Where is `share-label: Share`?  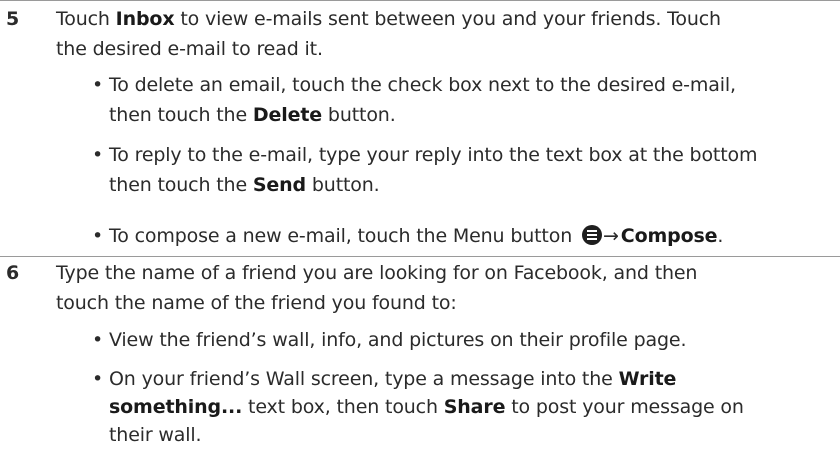 share-label: Share is located at coordinates (474, 407).